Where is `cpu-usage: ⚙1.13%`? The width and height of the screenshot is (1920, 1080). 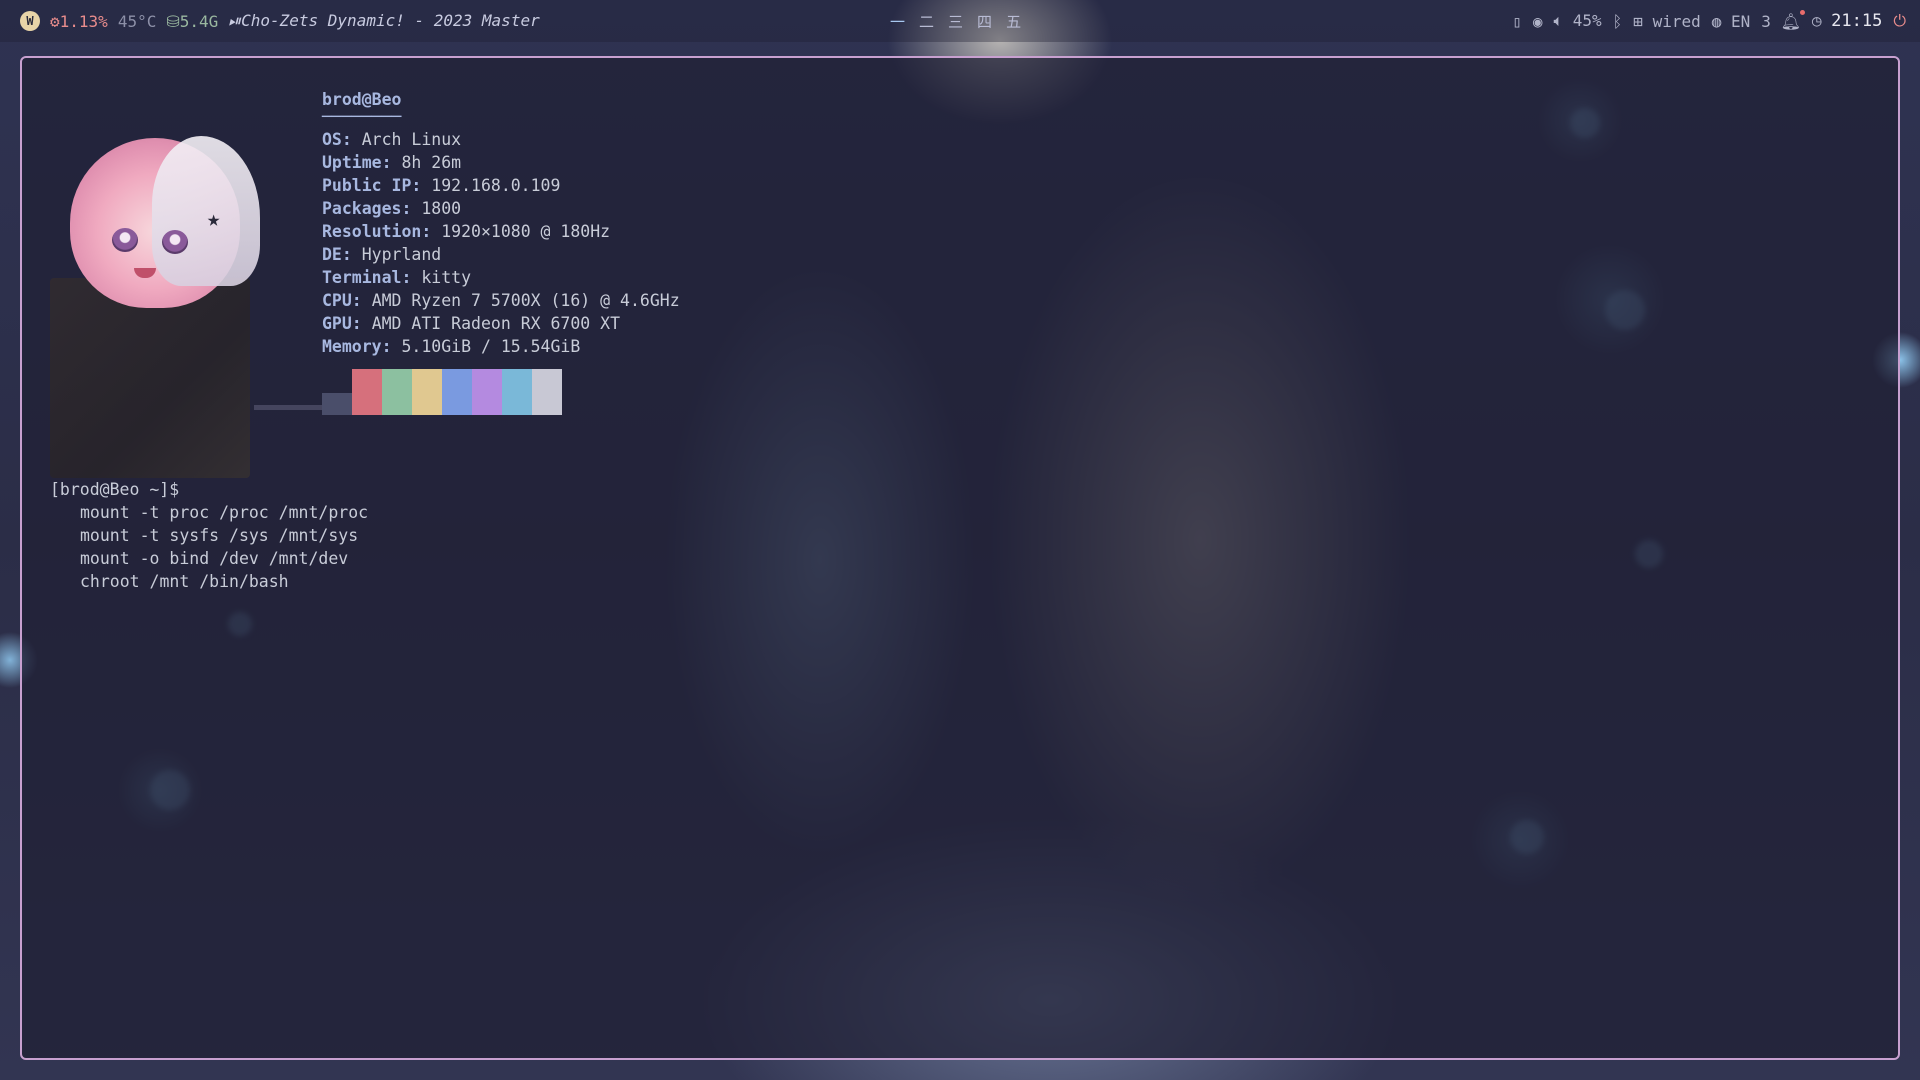
cpu-usage: ⚙1.13% is located at coordinates (79, 21).